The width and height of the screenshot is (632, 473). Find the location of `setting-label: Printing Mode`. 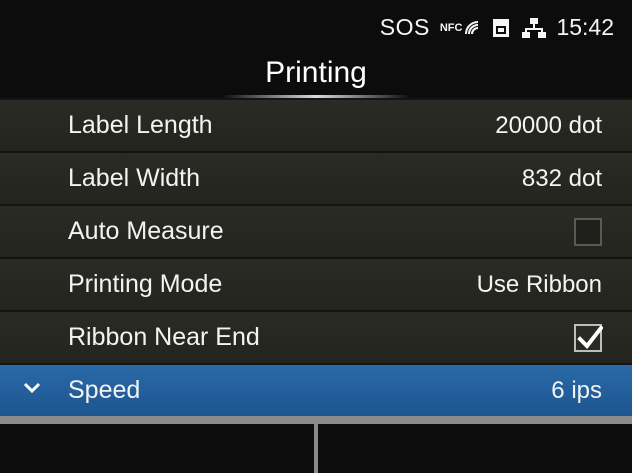

setting-label: Printing Mode is located at coordinates (145, 284).